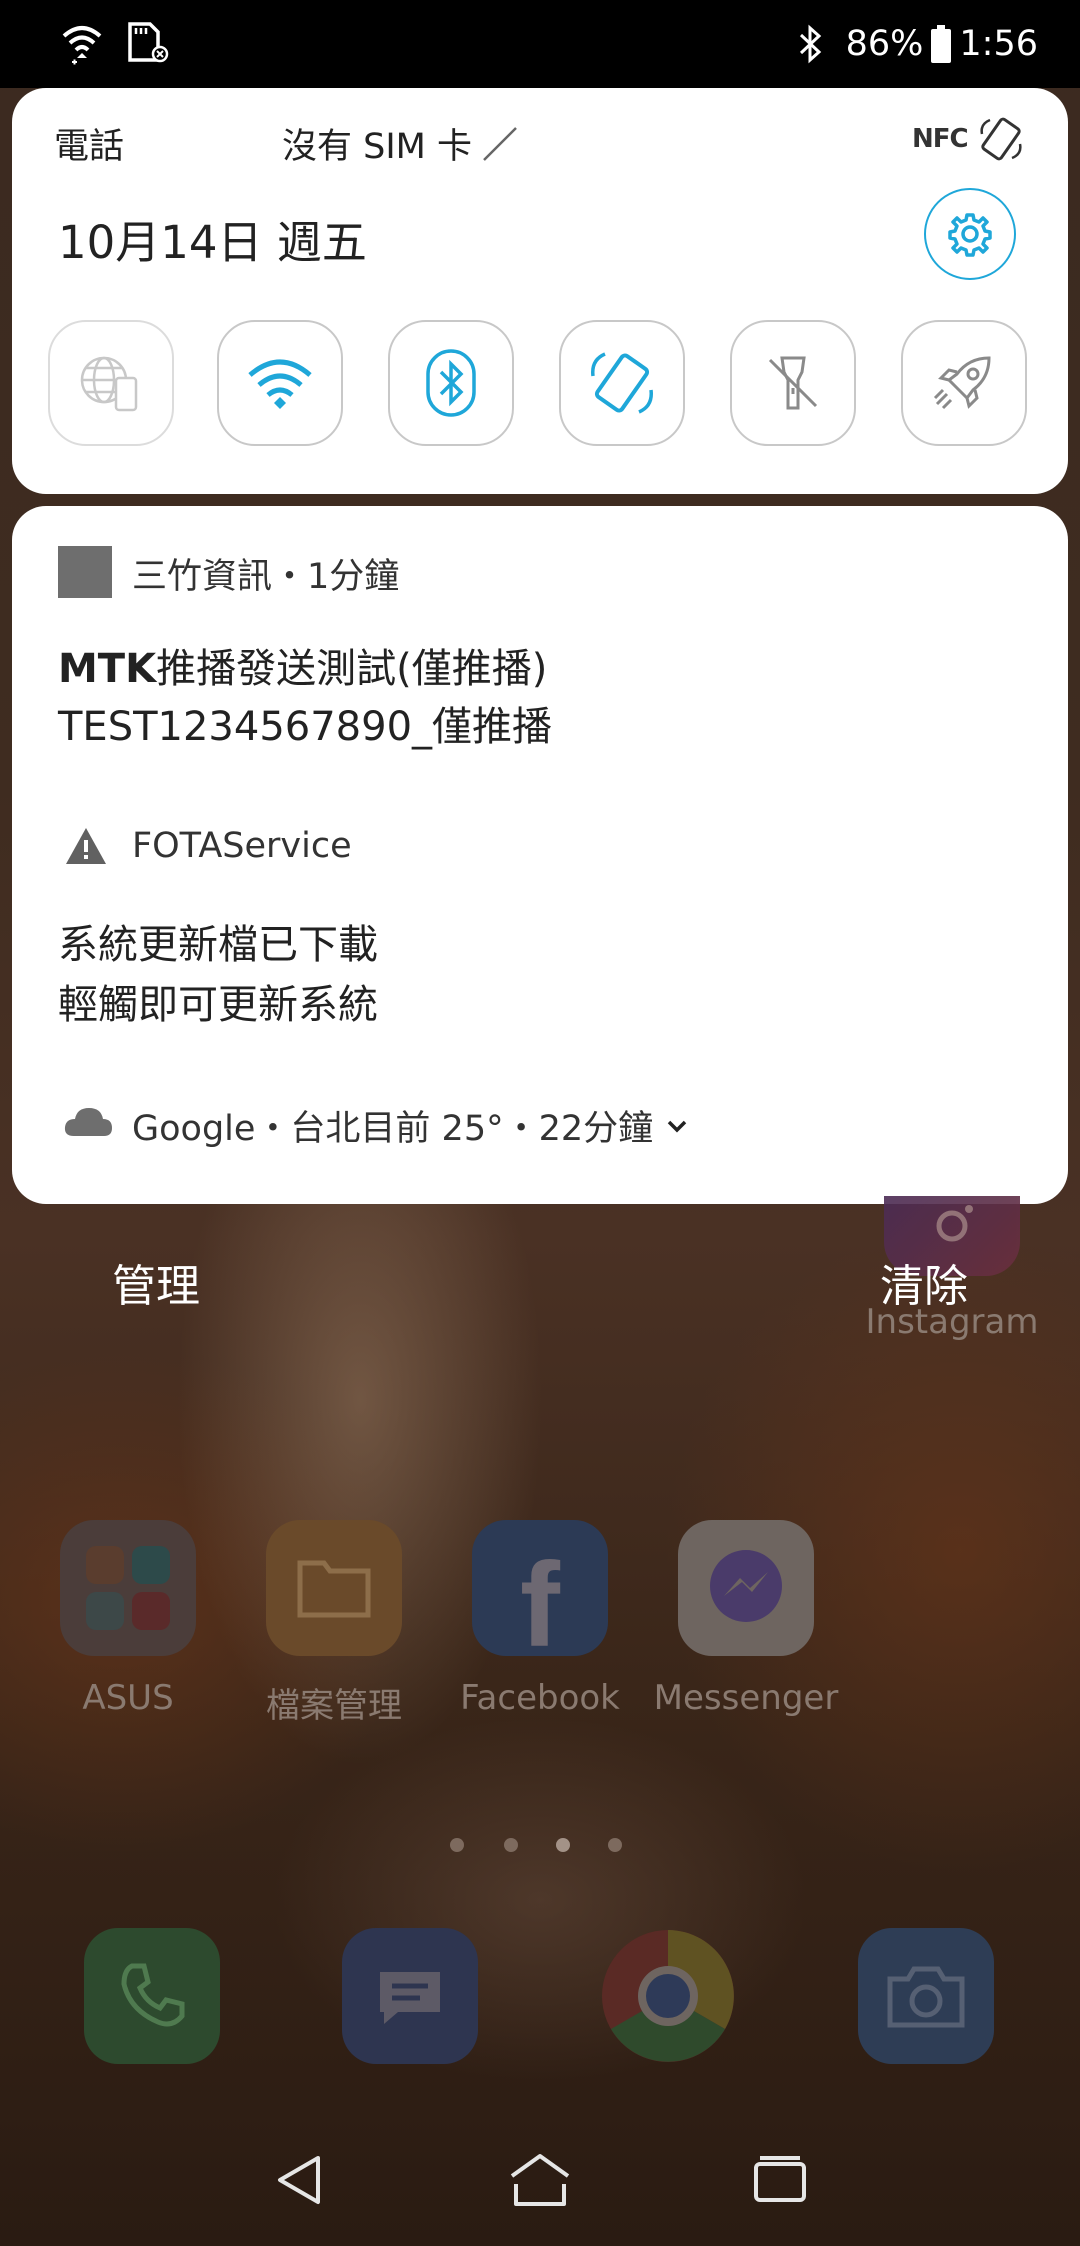 This screenshot has width=1080, height=2246. I want to click on nfc-indicator: NFC, so click(940, 139).